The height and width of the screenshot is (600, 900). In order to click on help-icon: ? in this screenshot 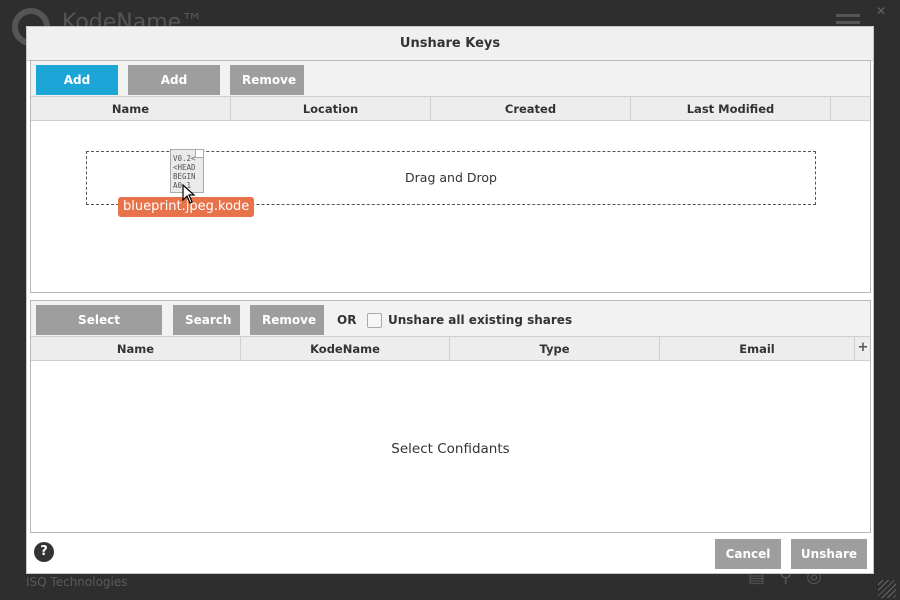, I will do `click(44, 552)`.